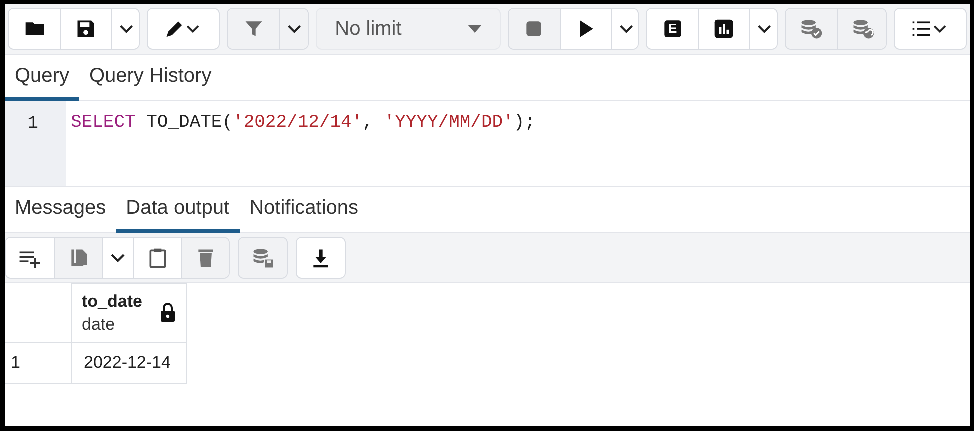  Describe the element at coordinates (408, 29) in the screenshot. I see `row-limit-dropdown: No limit` at that location.